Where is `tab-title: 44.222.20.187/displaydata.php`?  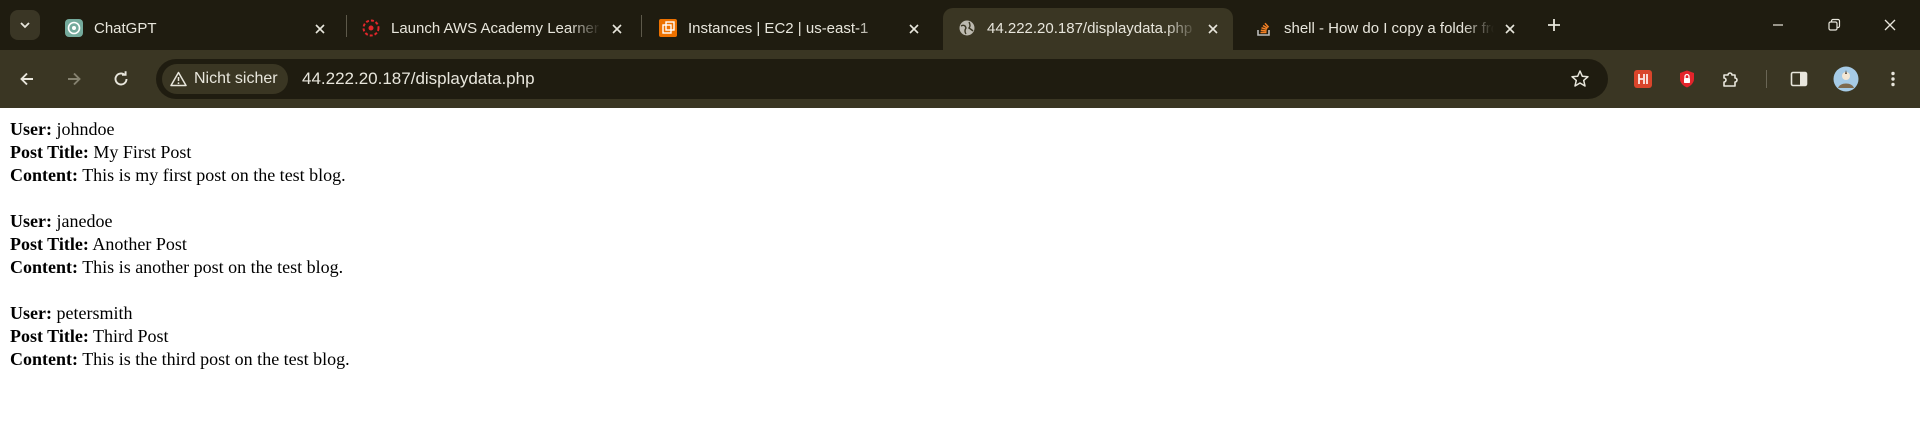
tab-title: 44.222.20.187/displaydata.php is located at coordinates (1090, 28).